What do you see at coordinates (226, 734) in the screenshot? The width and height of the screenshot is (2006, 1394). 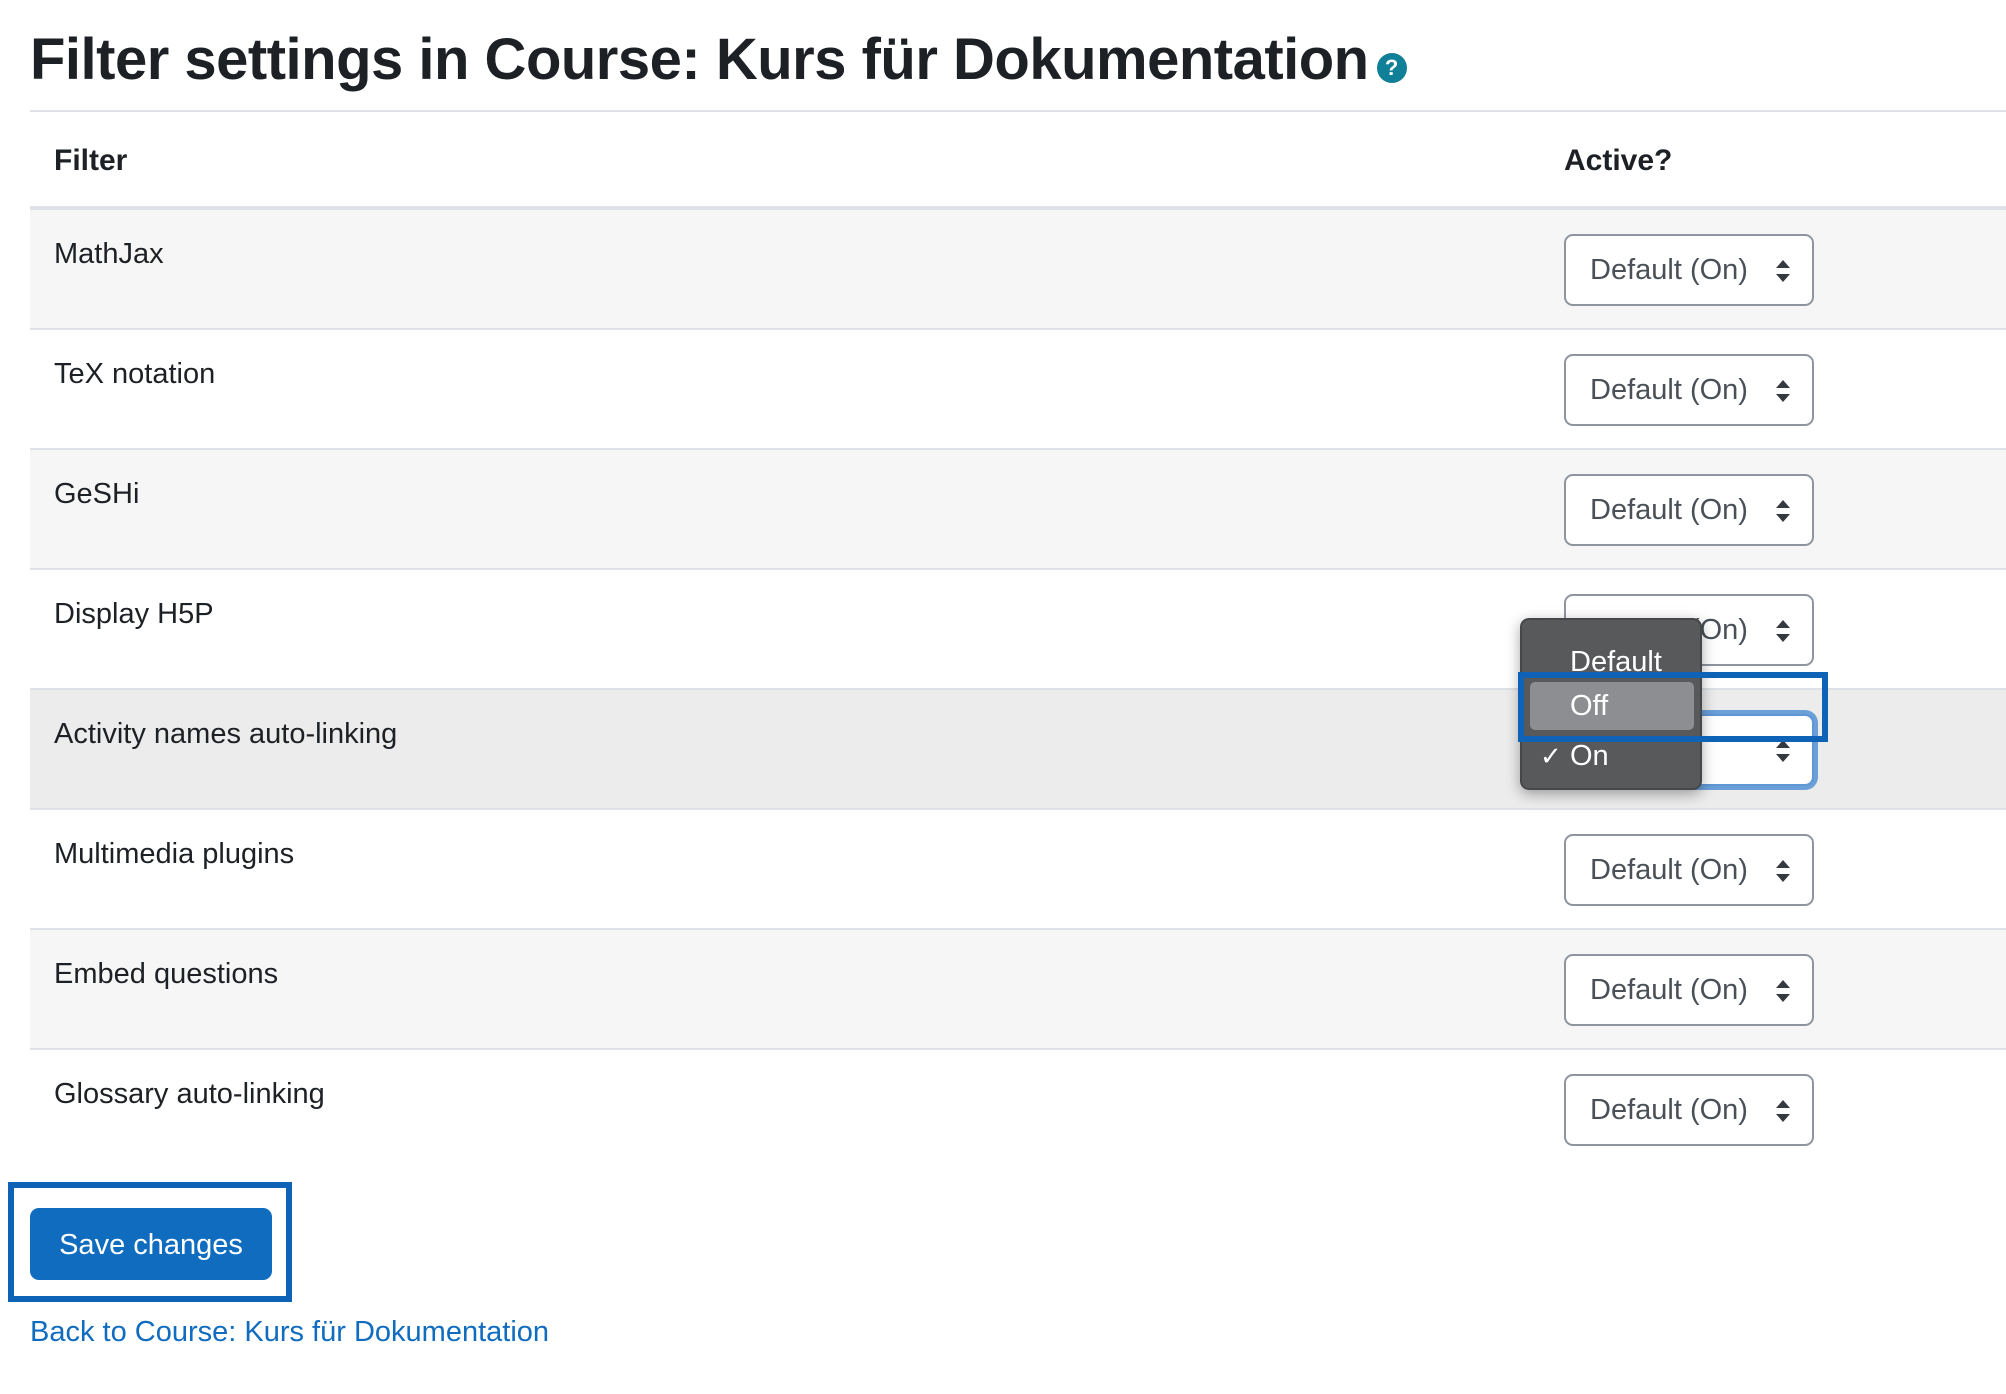 I see `filter-name: Activity names auto-linking` at bounding box center [226, 734].